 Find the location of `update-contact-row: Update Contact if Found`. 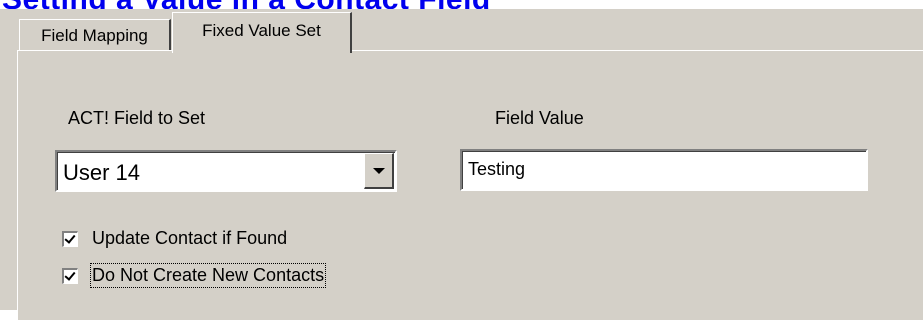

update-contact-row: Update Contact if Found is located at coordinates (174, 238).